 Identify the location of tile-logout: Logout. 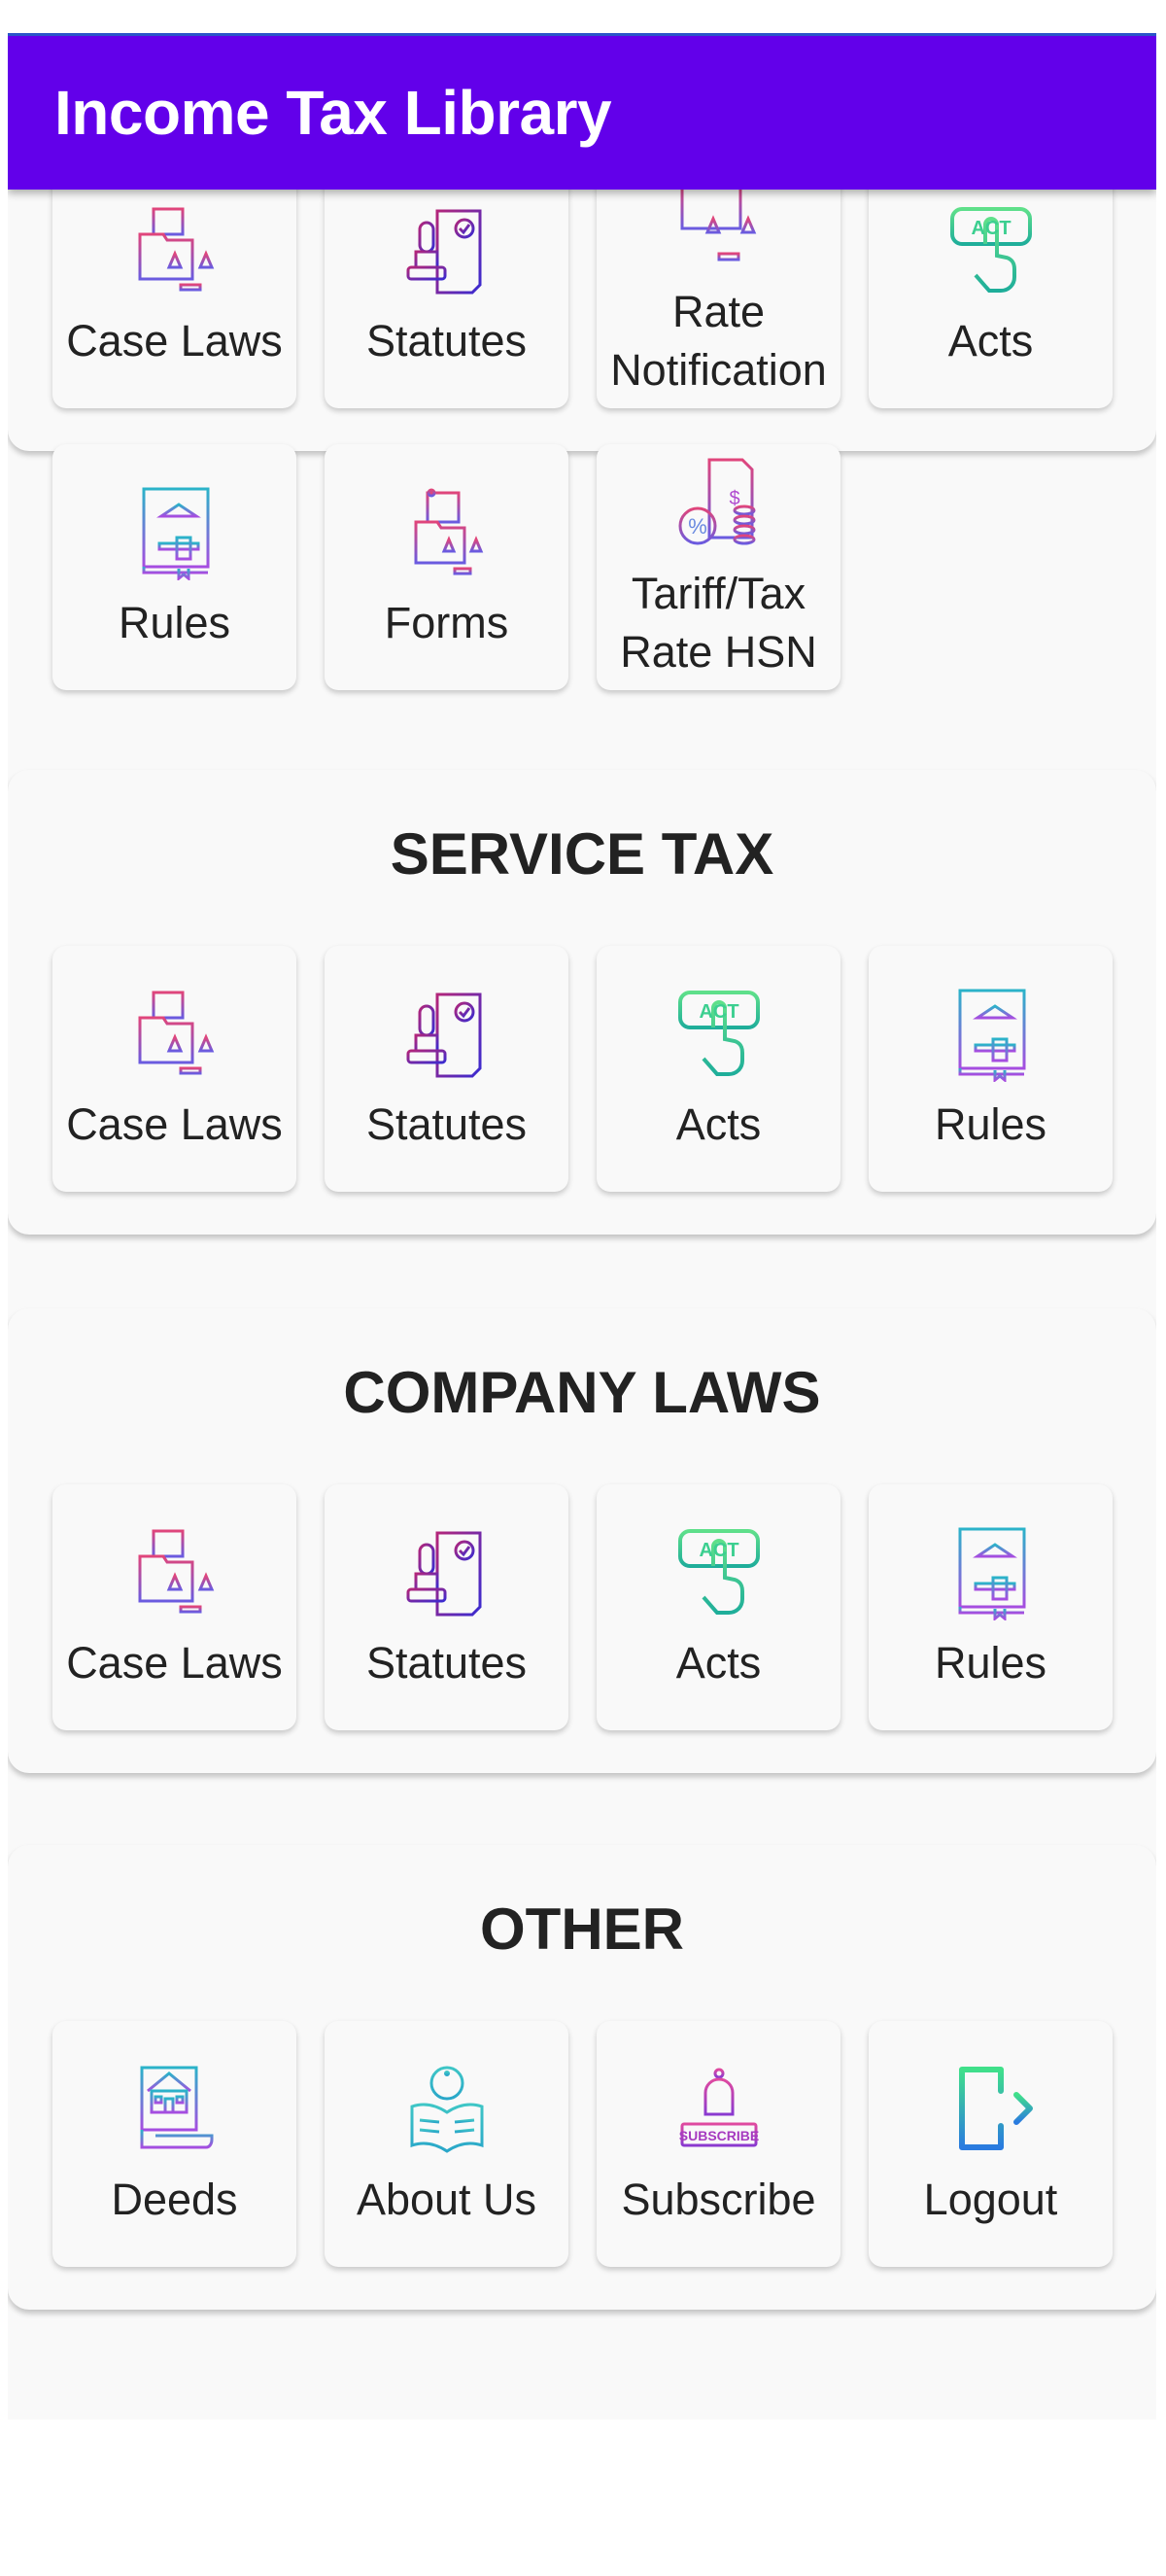
(991, 2144).